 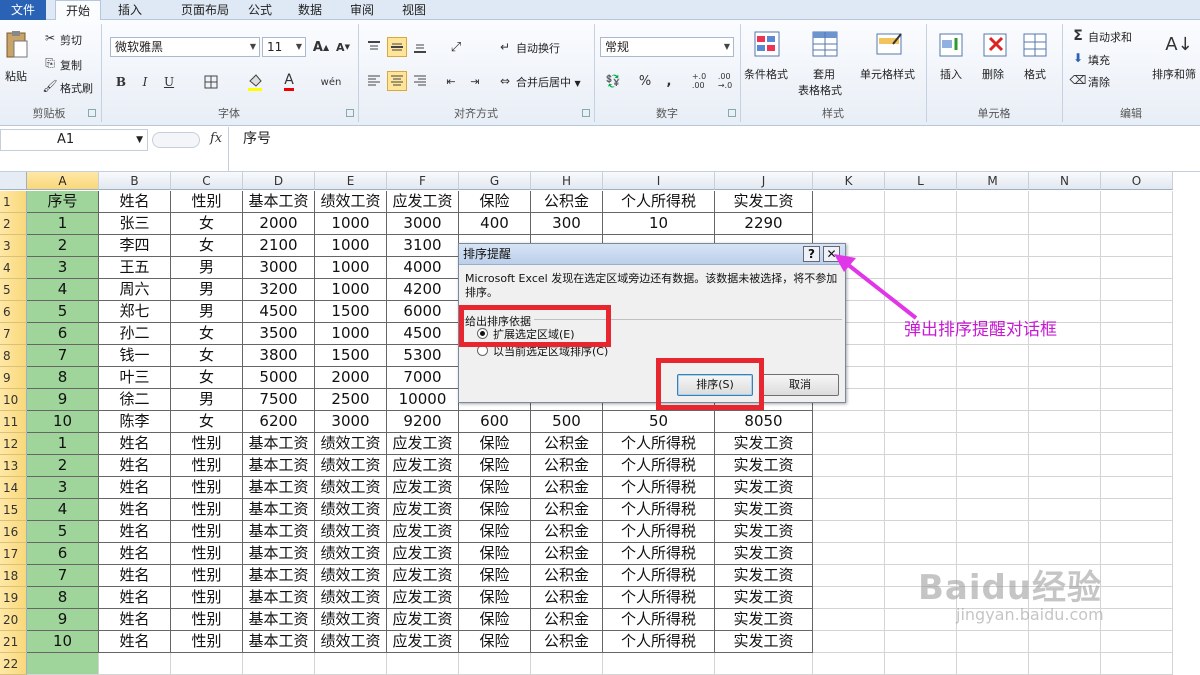 I want to click on fill-icon: ⬇, so click(x=1078, y=58).